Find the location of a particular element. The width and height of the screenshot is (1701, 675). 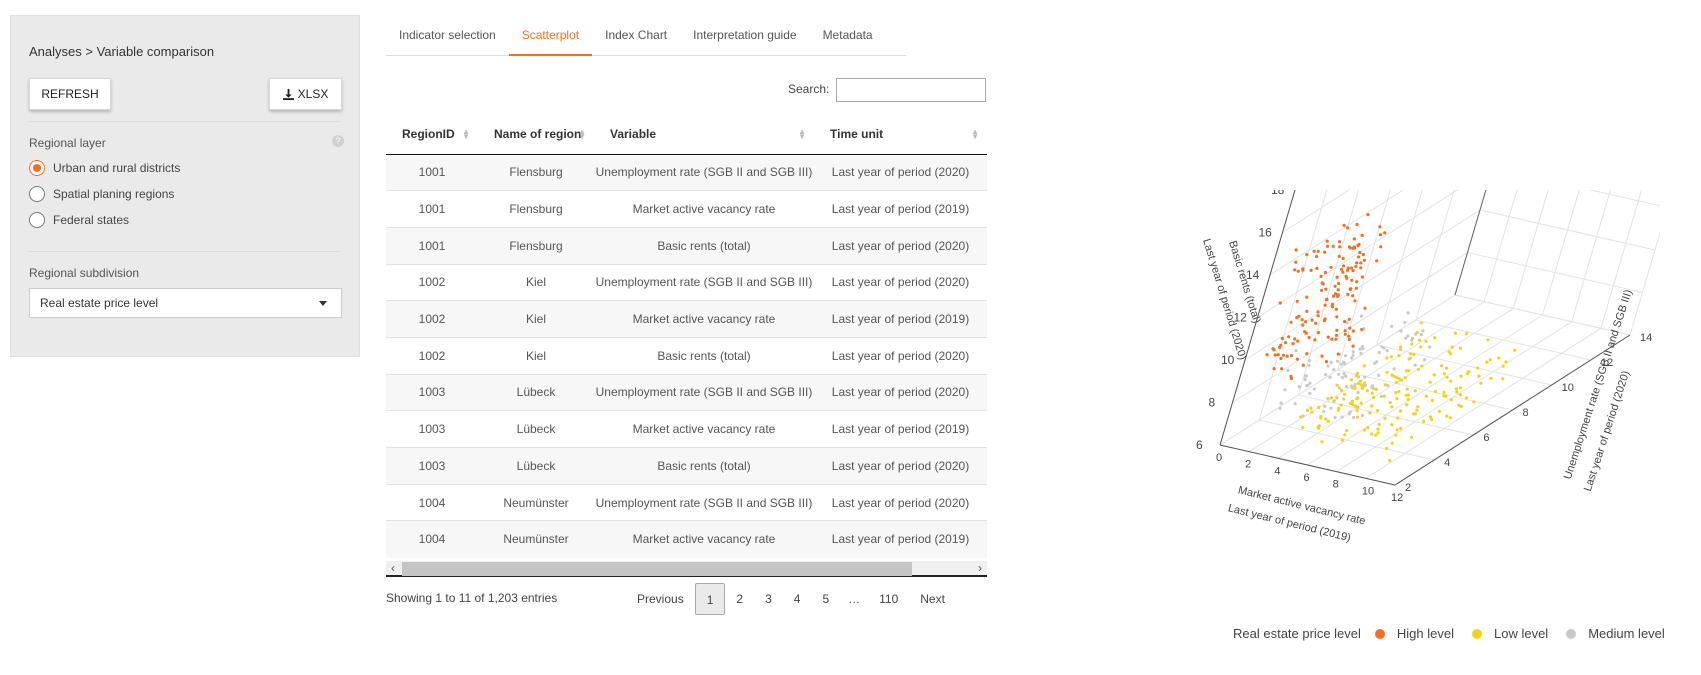

z-axis-tick-label: 10 is located at coordinates (1228, 360).